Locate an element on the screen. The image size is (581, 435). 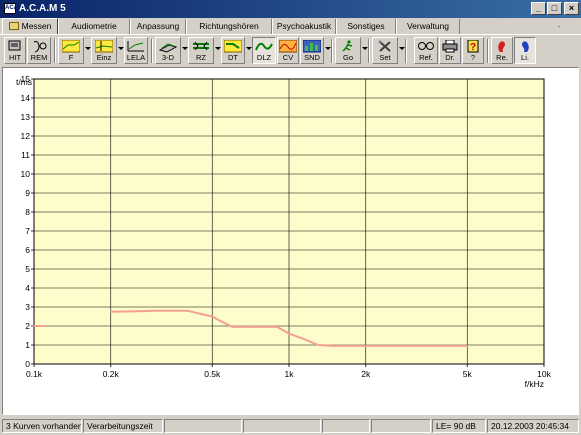
y-tick-label: 11 is located at coordinates (25, 155).